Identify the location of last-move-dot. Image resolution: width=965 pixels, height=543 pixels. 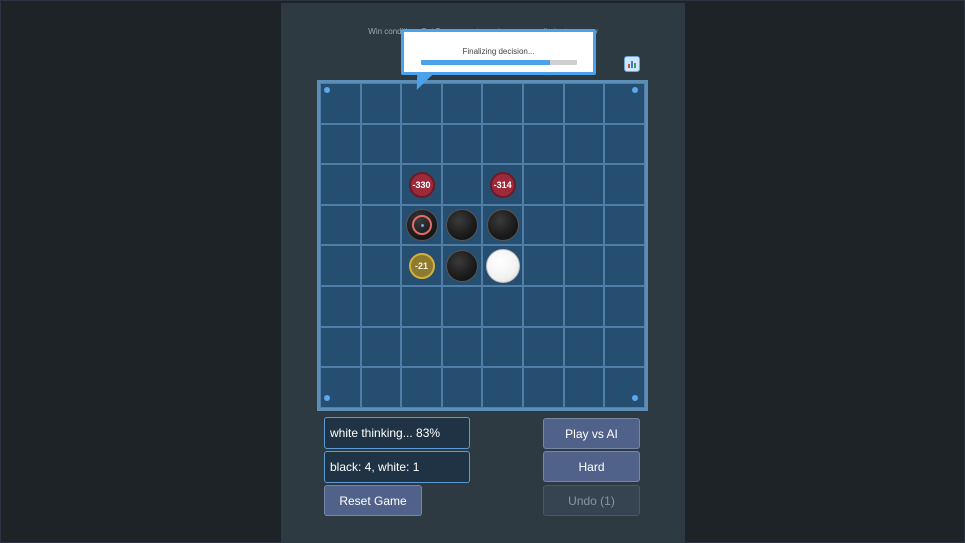
(422, 226).